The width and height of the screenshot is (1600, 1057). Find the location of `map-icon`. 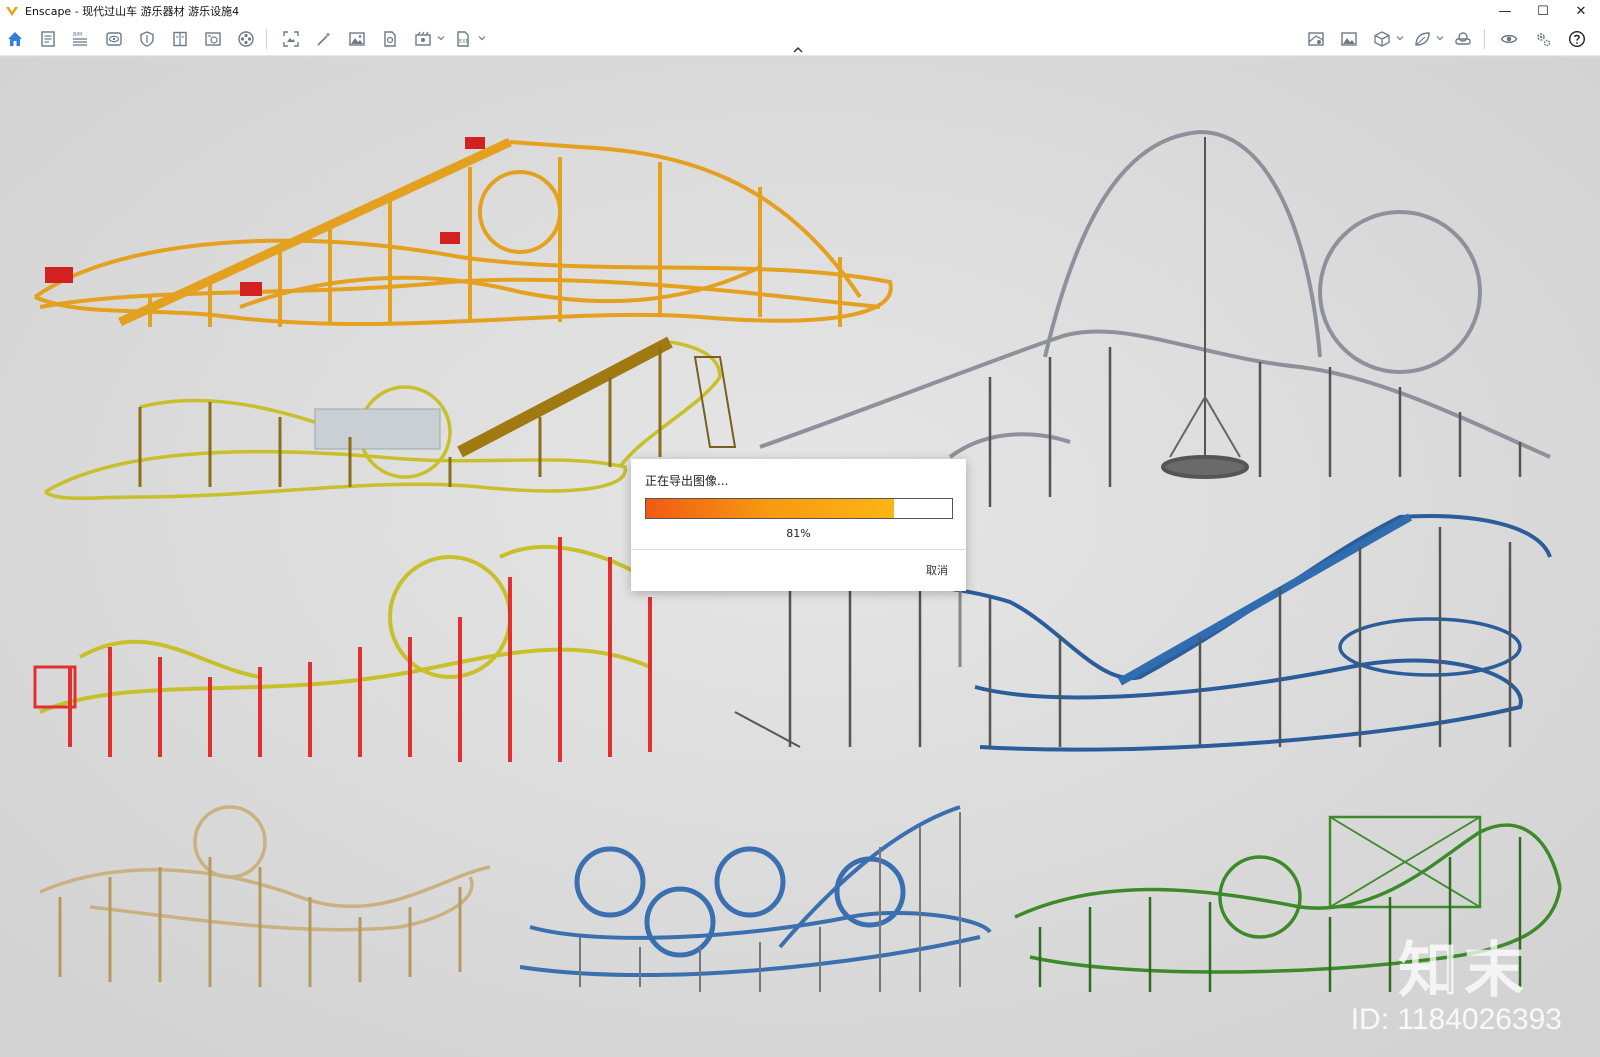

map-icon is located at coordinates (1316, 39).